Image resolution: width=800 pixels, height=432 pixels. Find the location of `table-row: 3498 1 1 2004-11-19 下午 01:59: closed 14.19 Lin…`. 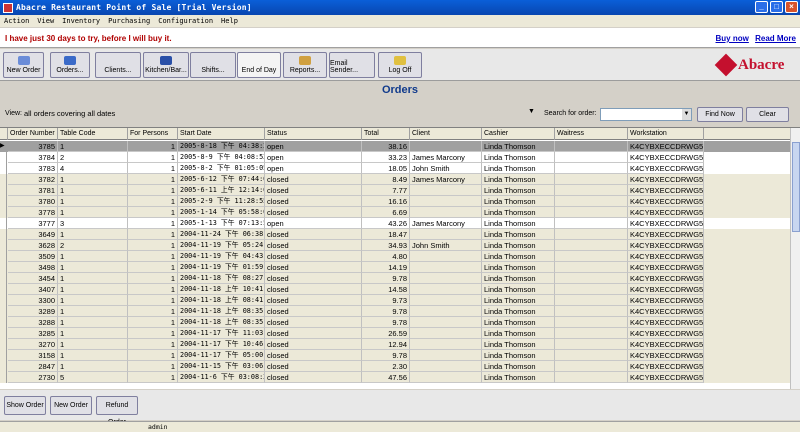

table-row: 3498 1 1 2004-11-19 下午 01:59: closed 14.19 Lin… is located at coordinates (395, 267).